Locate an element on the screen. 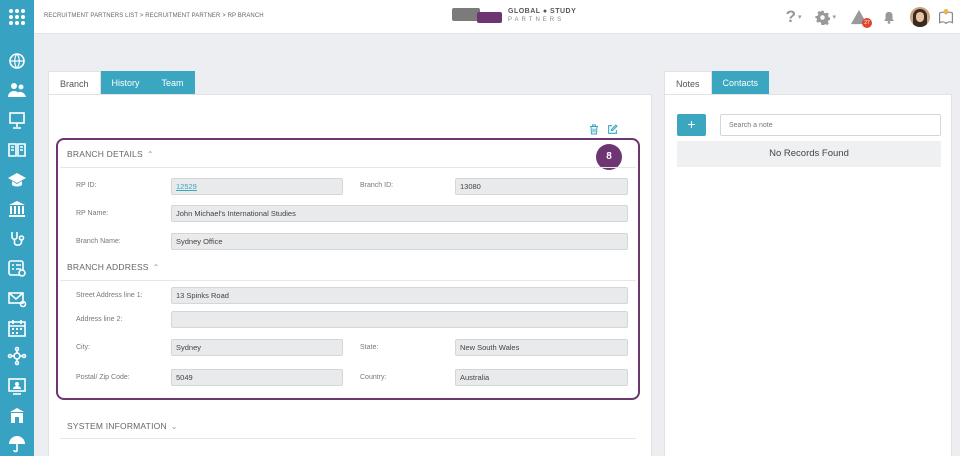  notification-count-badge: 27 is located at coordinates (867, 23).